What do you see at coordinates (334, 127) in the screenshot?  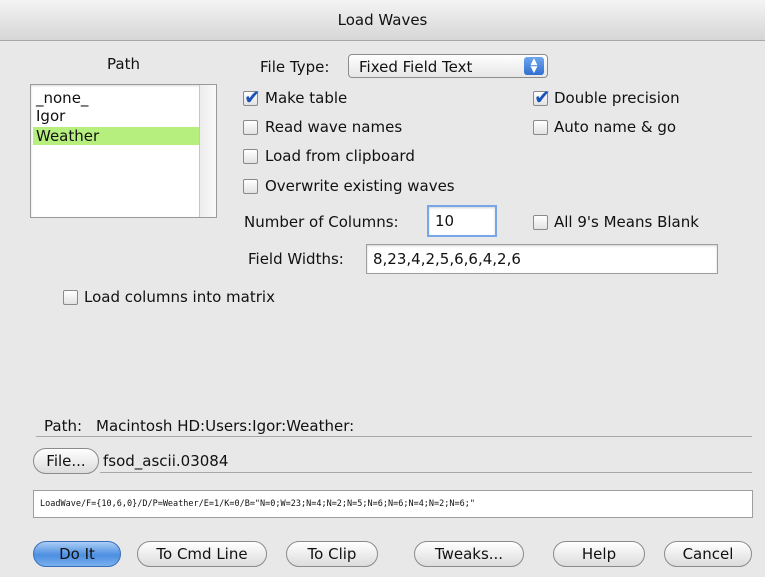 I see `read-wave-names-label: Read wave names` at bounding box center [334, 127].